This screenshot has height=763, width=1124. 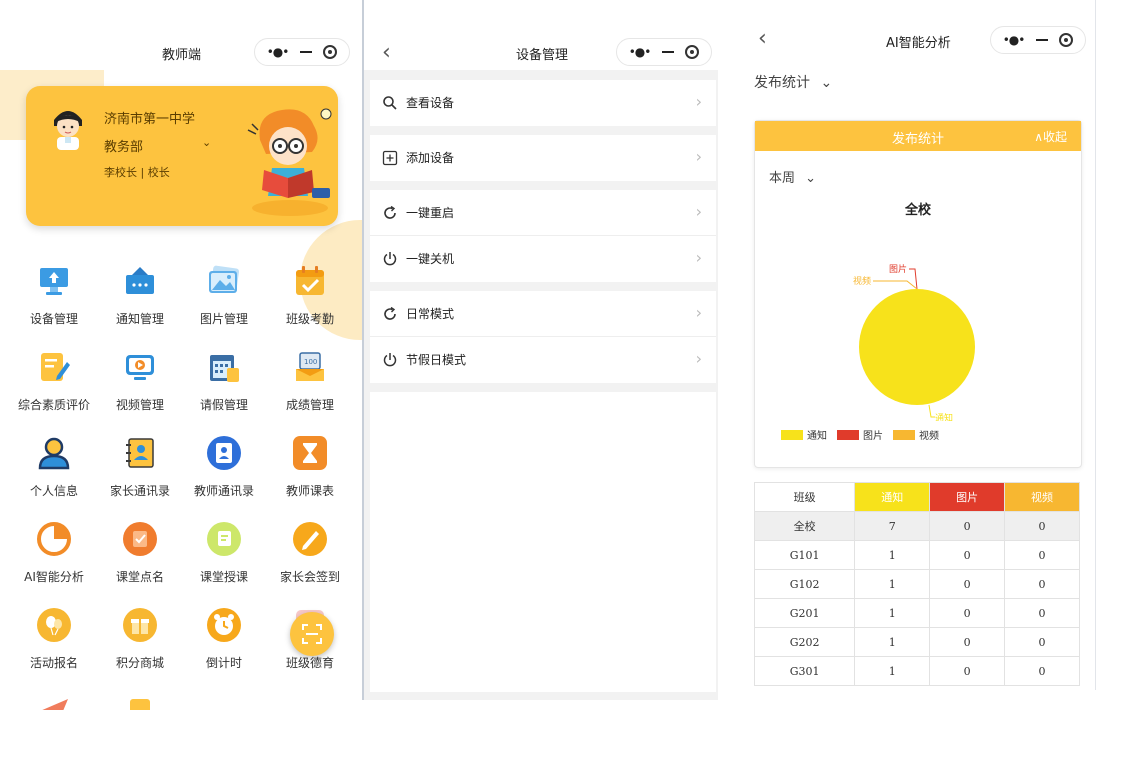 What do you see at coordinates (917, 210) in the screenshot?
I see `chart-title: 全校` at bounding box center [917, 210].